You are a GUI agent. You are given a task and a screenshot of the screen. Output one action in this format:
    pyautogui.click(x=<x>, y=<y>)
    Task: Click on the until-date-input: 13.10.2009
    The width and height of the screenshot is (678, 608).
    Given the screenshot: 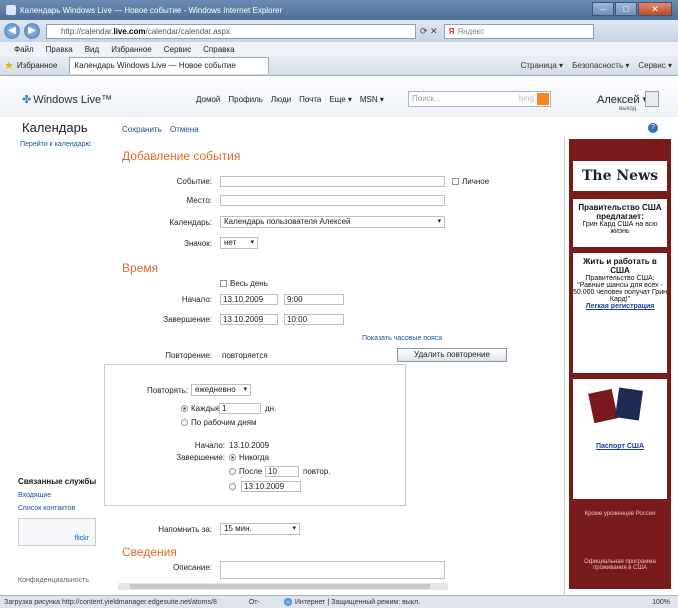 What is the action you would take?
    pyautogui.click(x=271, y=486)
    